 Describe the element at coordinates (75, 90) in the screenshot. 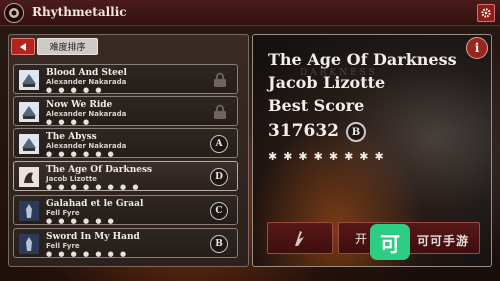

I see `difficulty-dots: ● ● ● ● ●` at that location.